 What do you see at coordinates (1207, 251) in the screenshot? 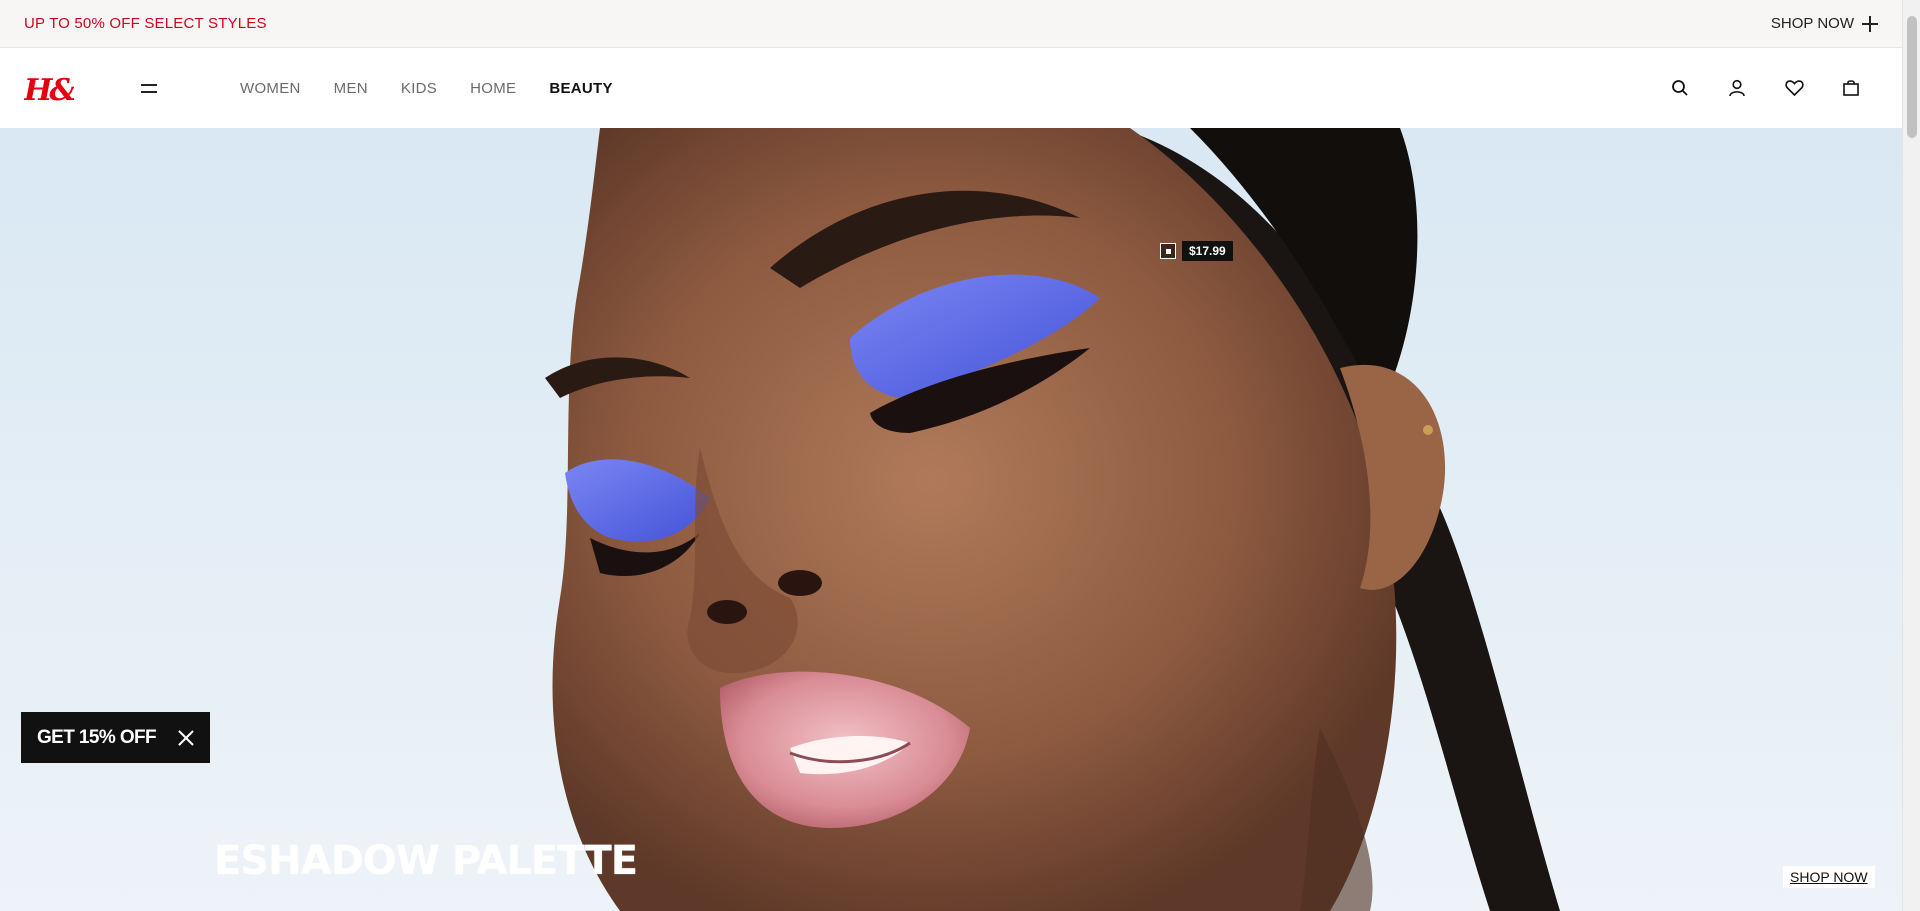
I see `price-label: $17.99` at bounding box center [1207, 251].